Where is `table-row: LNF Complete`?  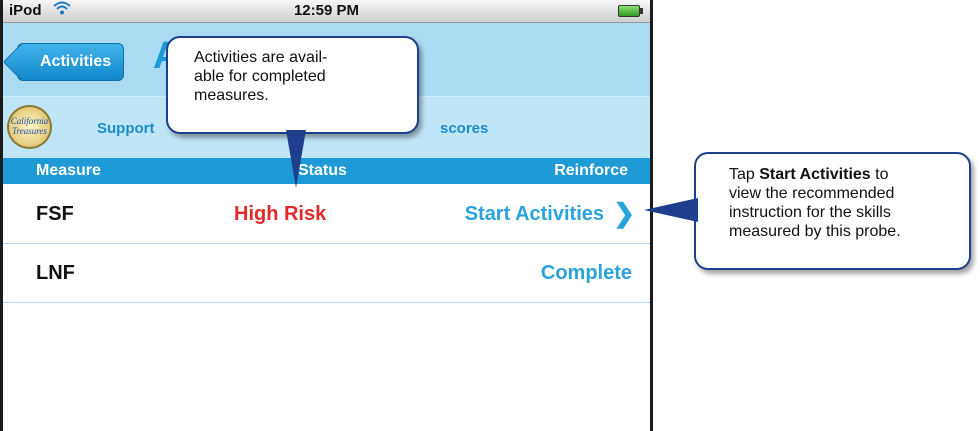
table-row: LNF Complete is located at coordinates (326, 273).